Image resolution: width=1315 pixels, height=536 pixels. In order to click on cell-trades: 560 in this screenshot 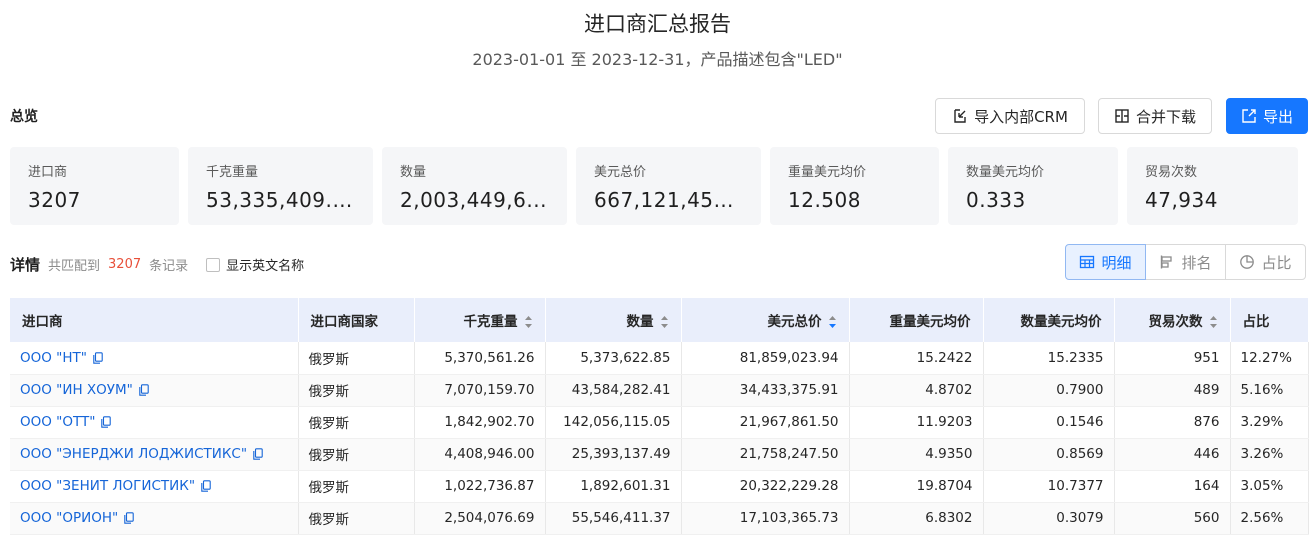, I will do `click(1172, 518)`.